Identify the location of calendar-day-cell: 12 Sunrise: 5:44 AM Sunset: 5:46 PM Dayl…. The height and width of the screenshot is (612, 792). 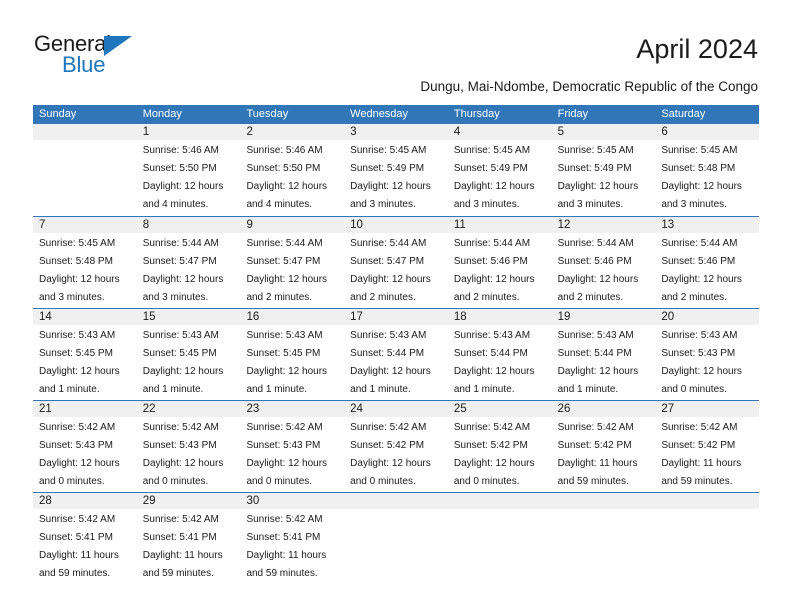
(604, 262).